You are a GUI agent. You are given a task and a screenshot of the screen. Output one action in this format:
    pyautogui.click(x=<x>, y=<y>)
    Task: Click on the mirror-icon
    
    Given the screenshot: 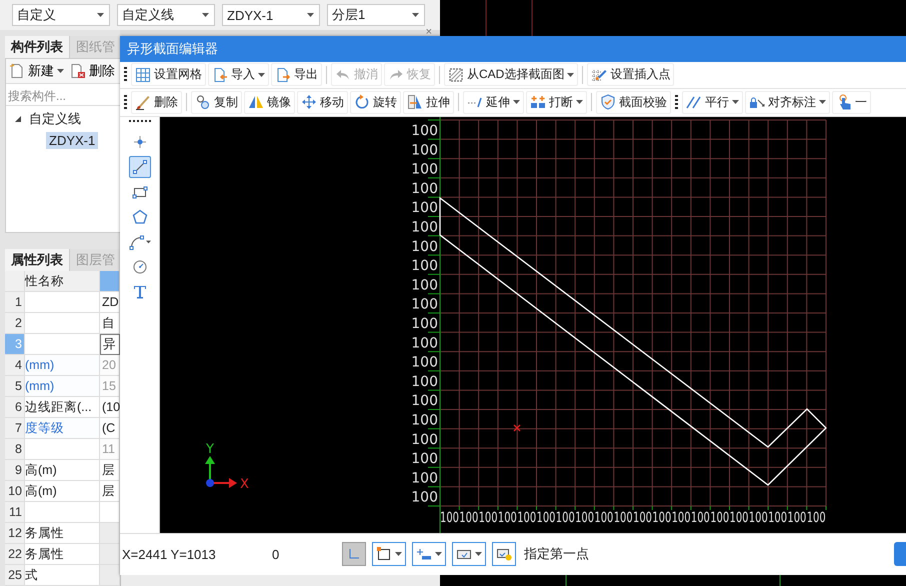 What is the action you would take?
    pyautogui.click(x=256, y=102)
    